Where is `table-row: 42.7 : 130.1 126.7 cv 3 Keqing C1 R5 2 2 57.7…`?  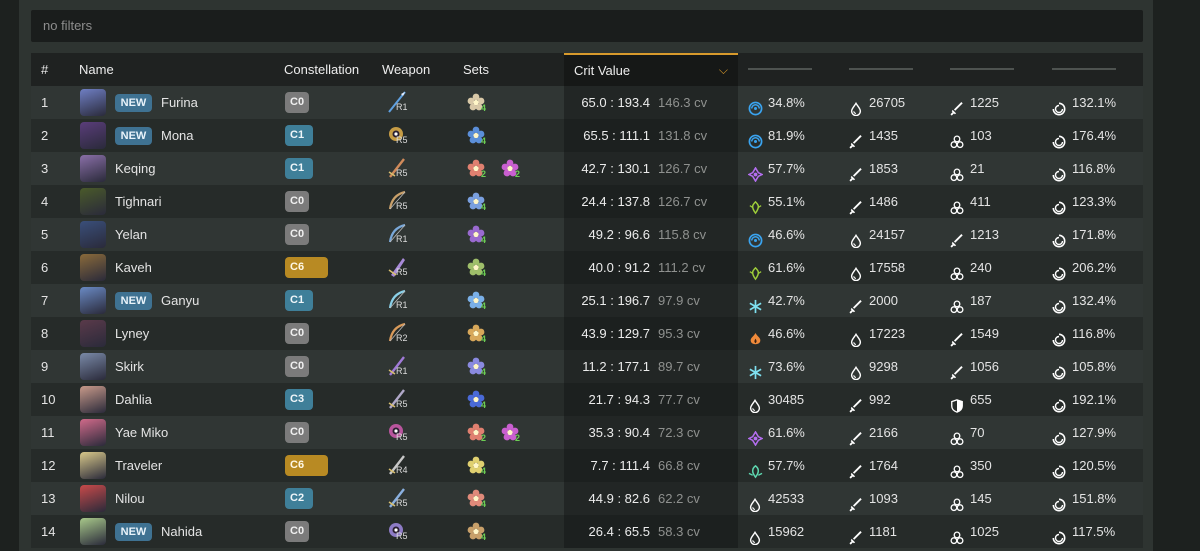
table-row: 42.7 : 130.1 126.7 cv 3 Keqing C1 R5 2 2 57.7… is located at coordinates (587, 168).